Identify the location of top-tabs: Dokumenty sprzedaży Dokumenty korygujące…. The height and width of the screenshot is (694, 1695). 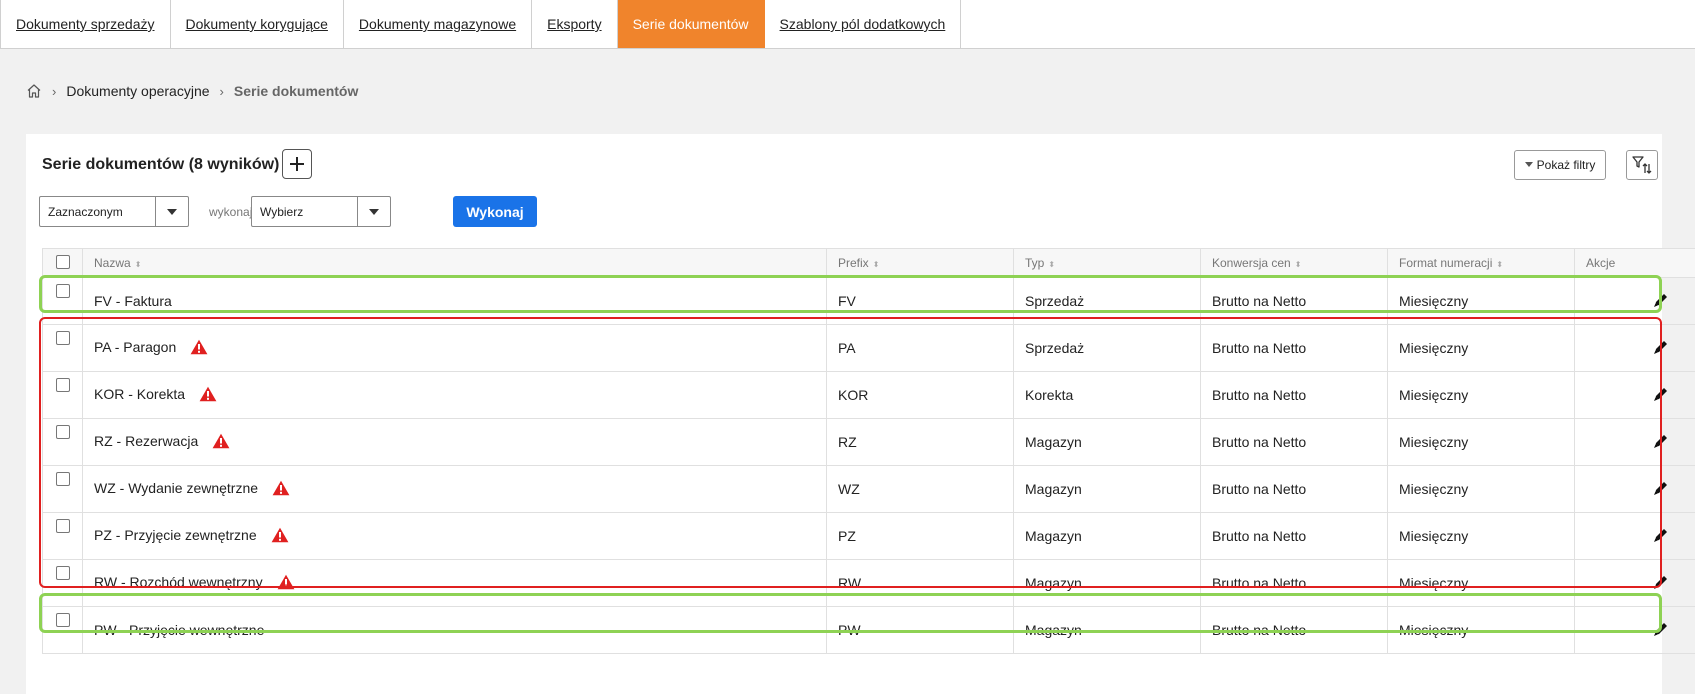
(847, 24).